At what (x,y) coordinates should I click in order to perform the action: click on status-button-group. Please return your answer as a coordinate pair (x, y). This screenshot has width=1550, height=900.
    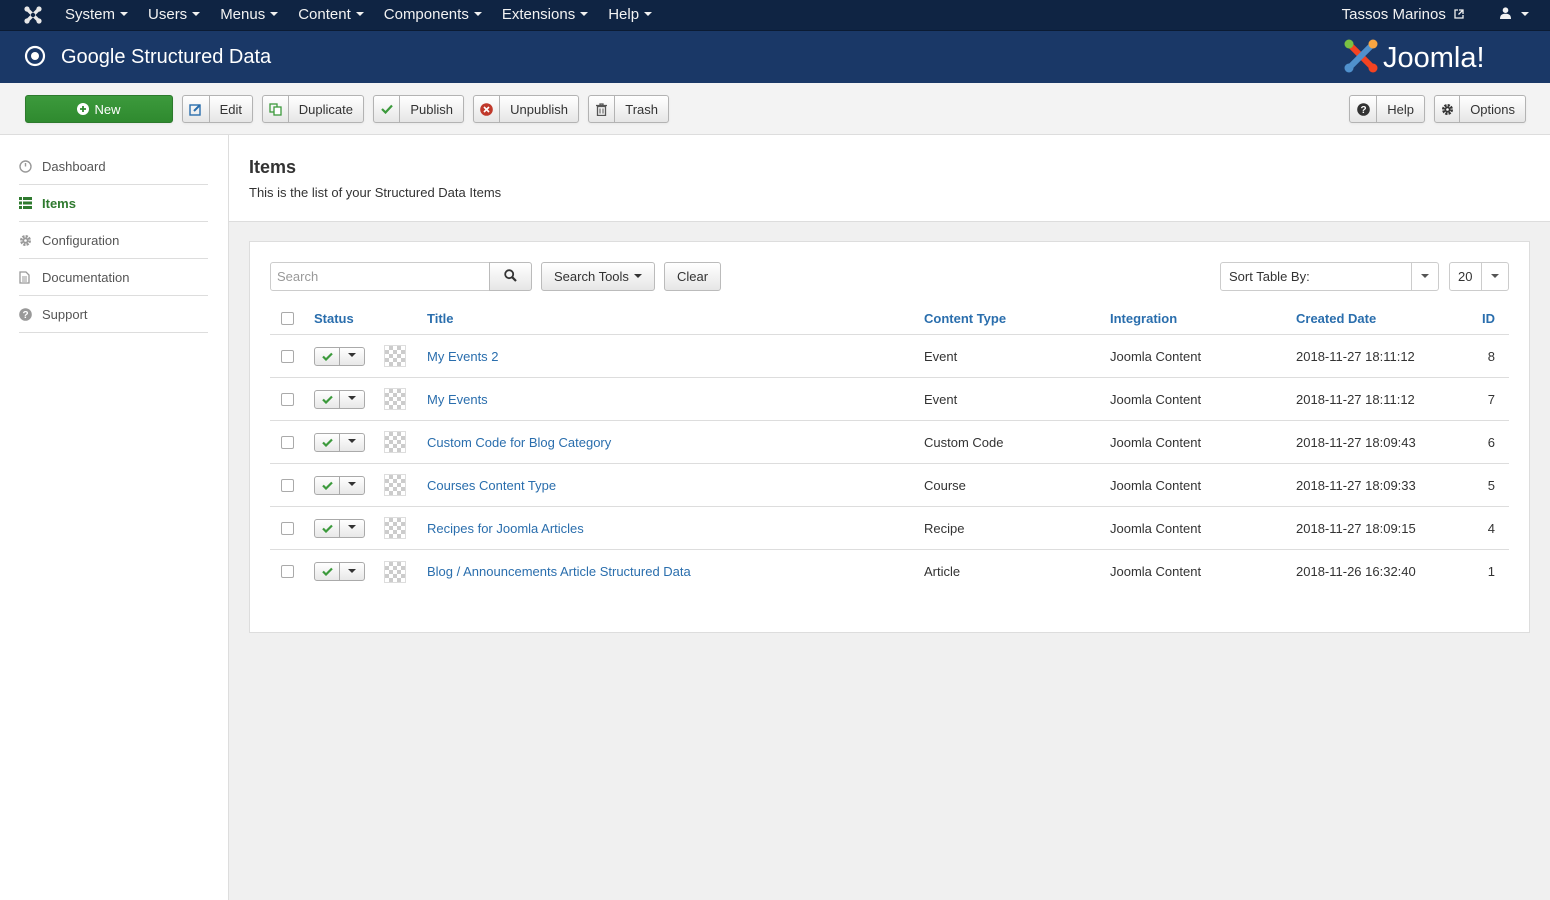
    Looking at the image, I should click on (339, 485).